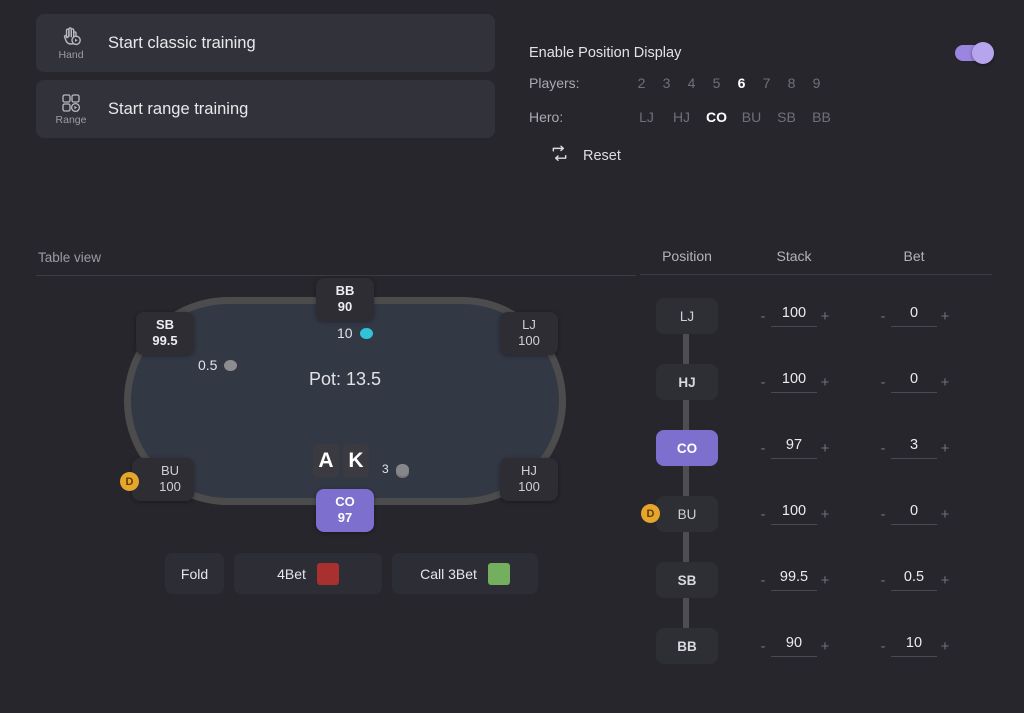  I want to click on bet-stepper-hj: - 0 +, so click(914, 382).